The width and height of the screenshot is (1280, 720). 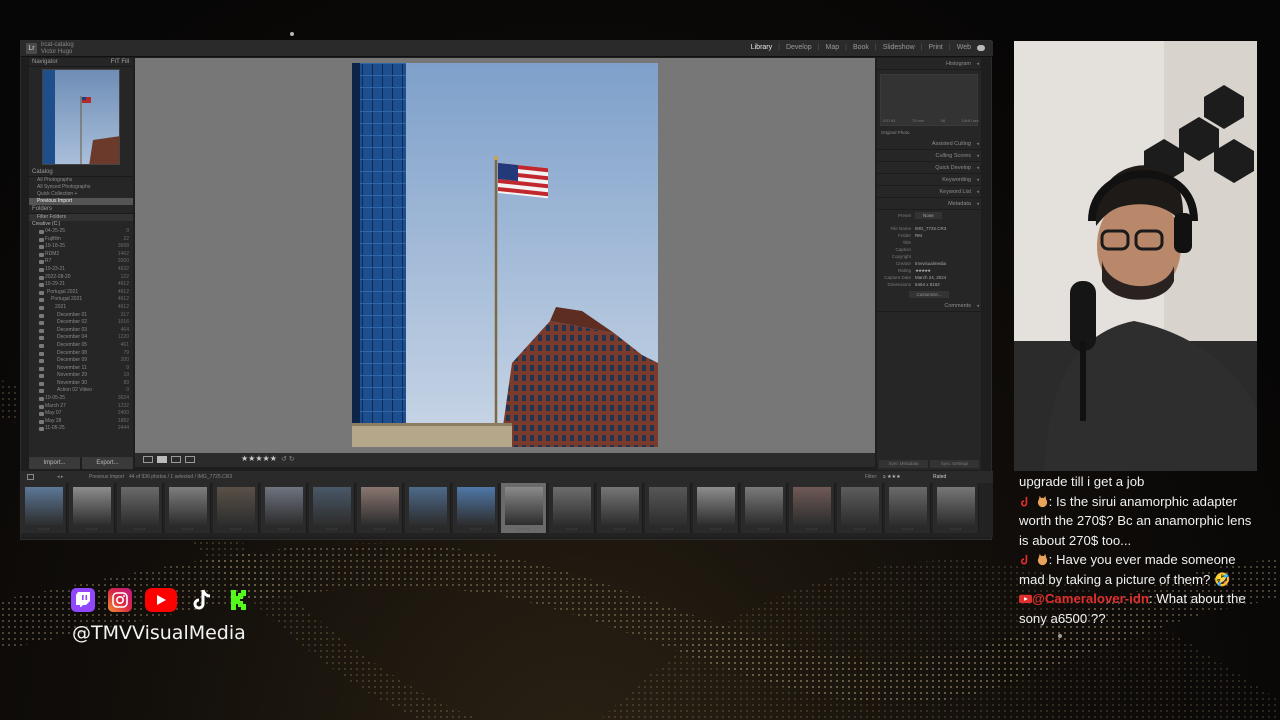 What do you see at coordinates (86, 391) in the screenshot?
I see `folder-row: Action 02 Video 0` at bounding box center [86, 391].